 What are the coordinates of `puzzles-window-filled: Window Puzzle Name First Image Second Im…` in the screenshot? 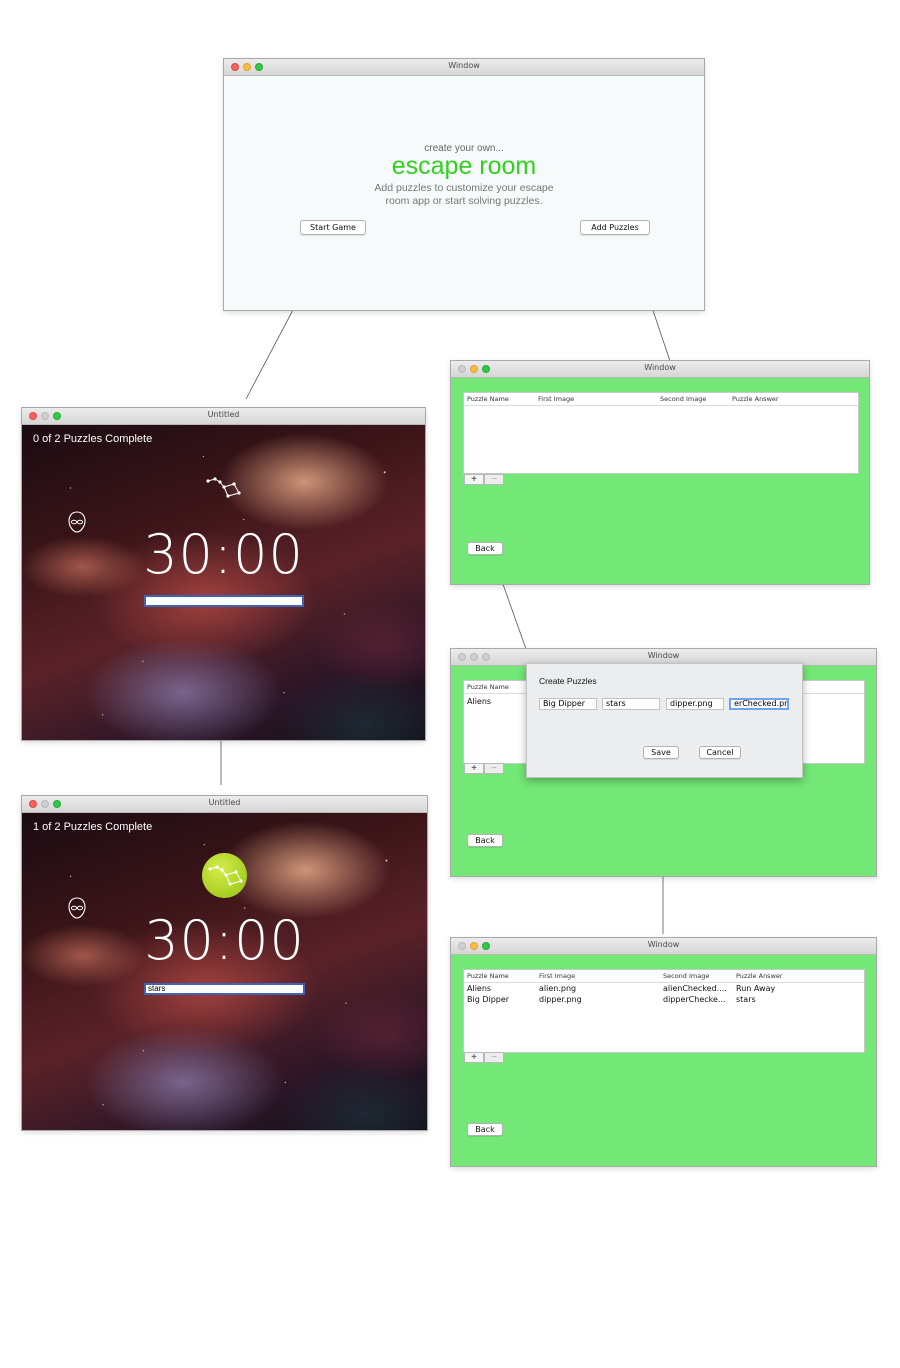 It's located at (663, 1052).